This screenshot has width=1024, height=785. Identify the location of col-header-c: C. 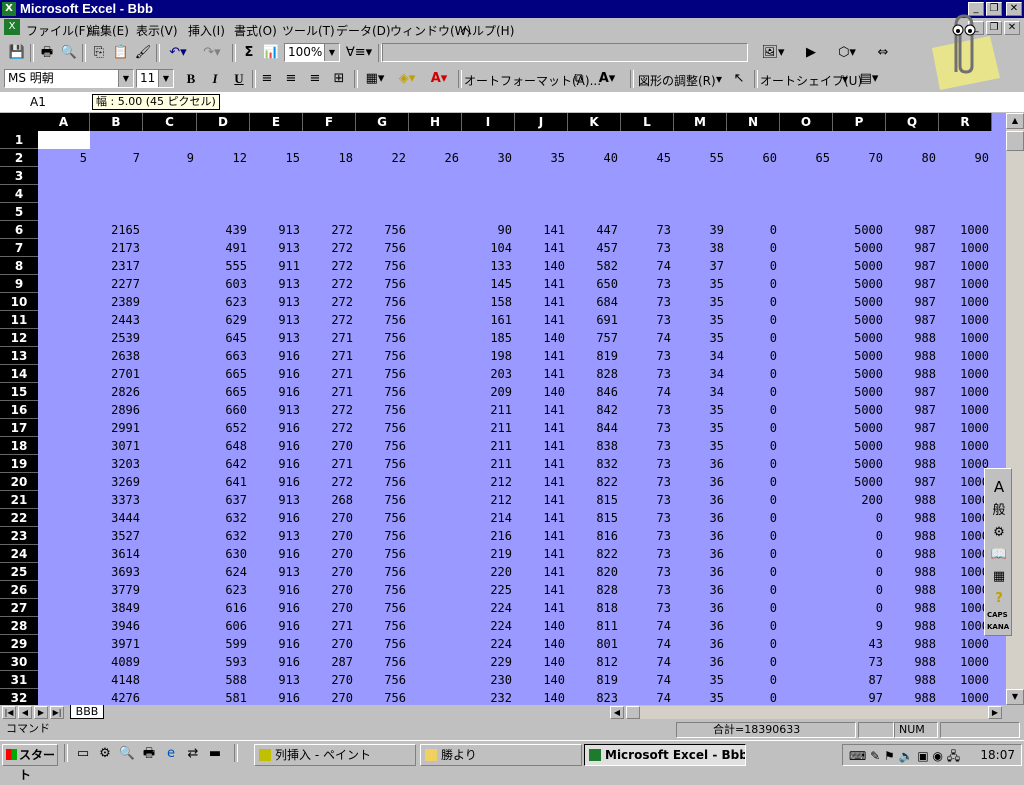
(170, 122).